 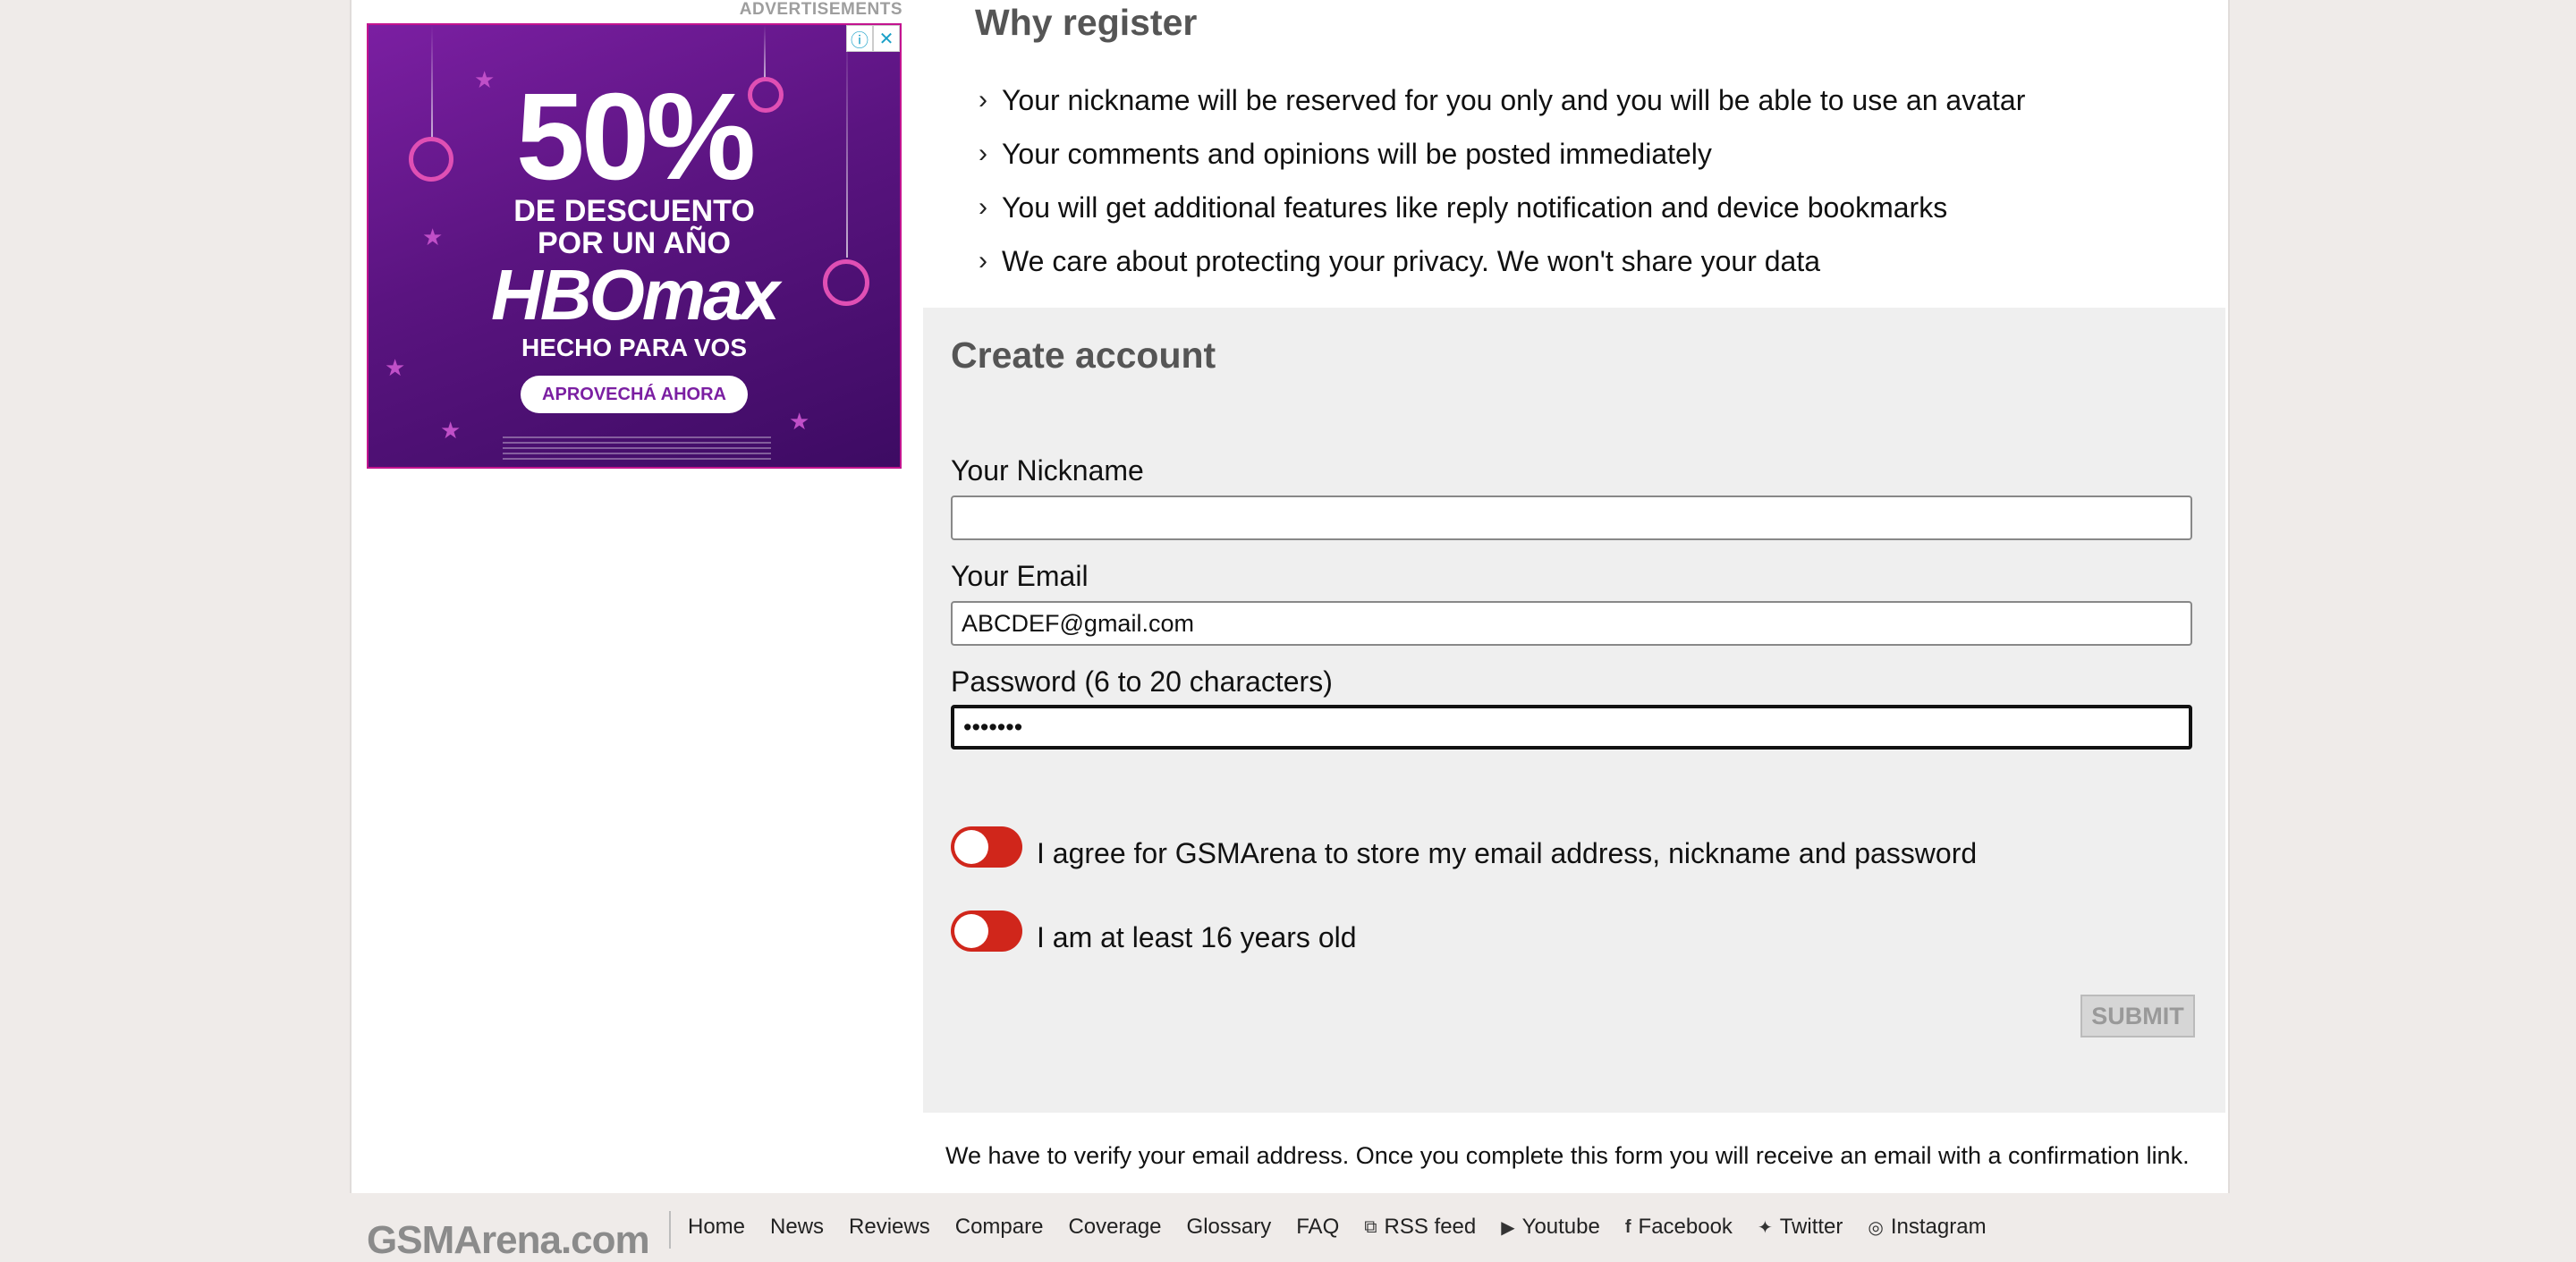 I want to click on ad-cta-button: APROVECHÁ AHORA, so click(x=634, y=394).